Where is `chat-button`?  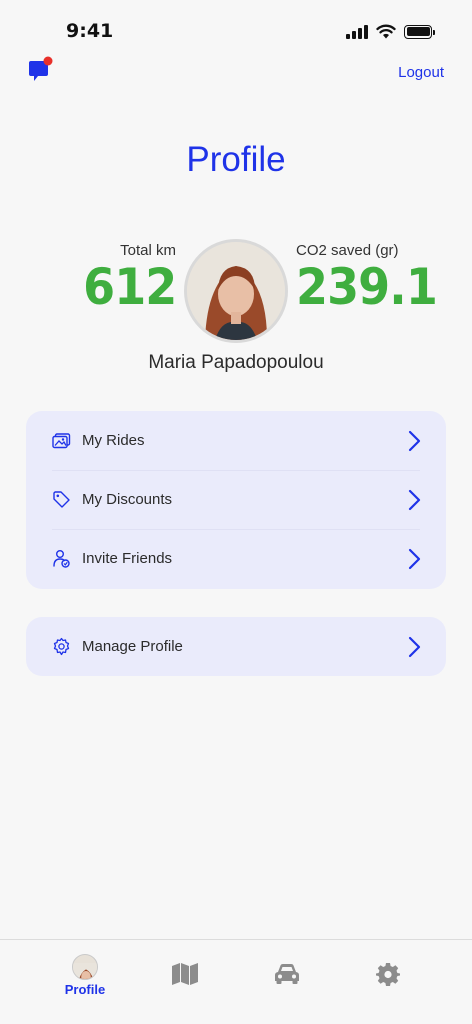 chat-button is located at coordinates (41, 71).